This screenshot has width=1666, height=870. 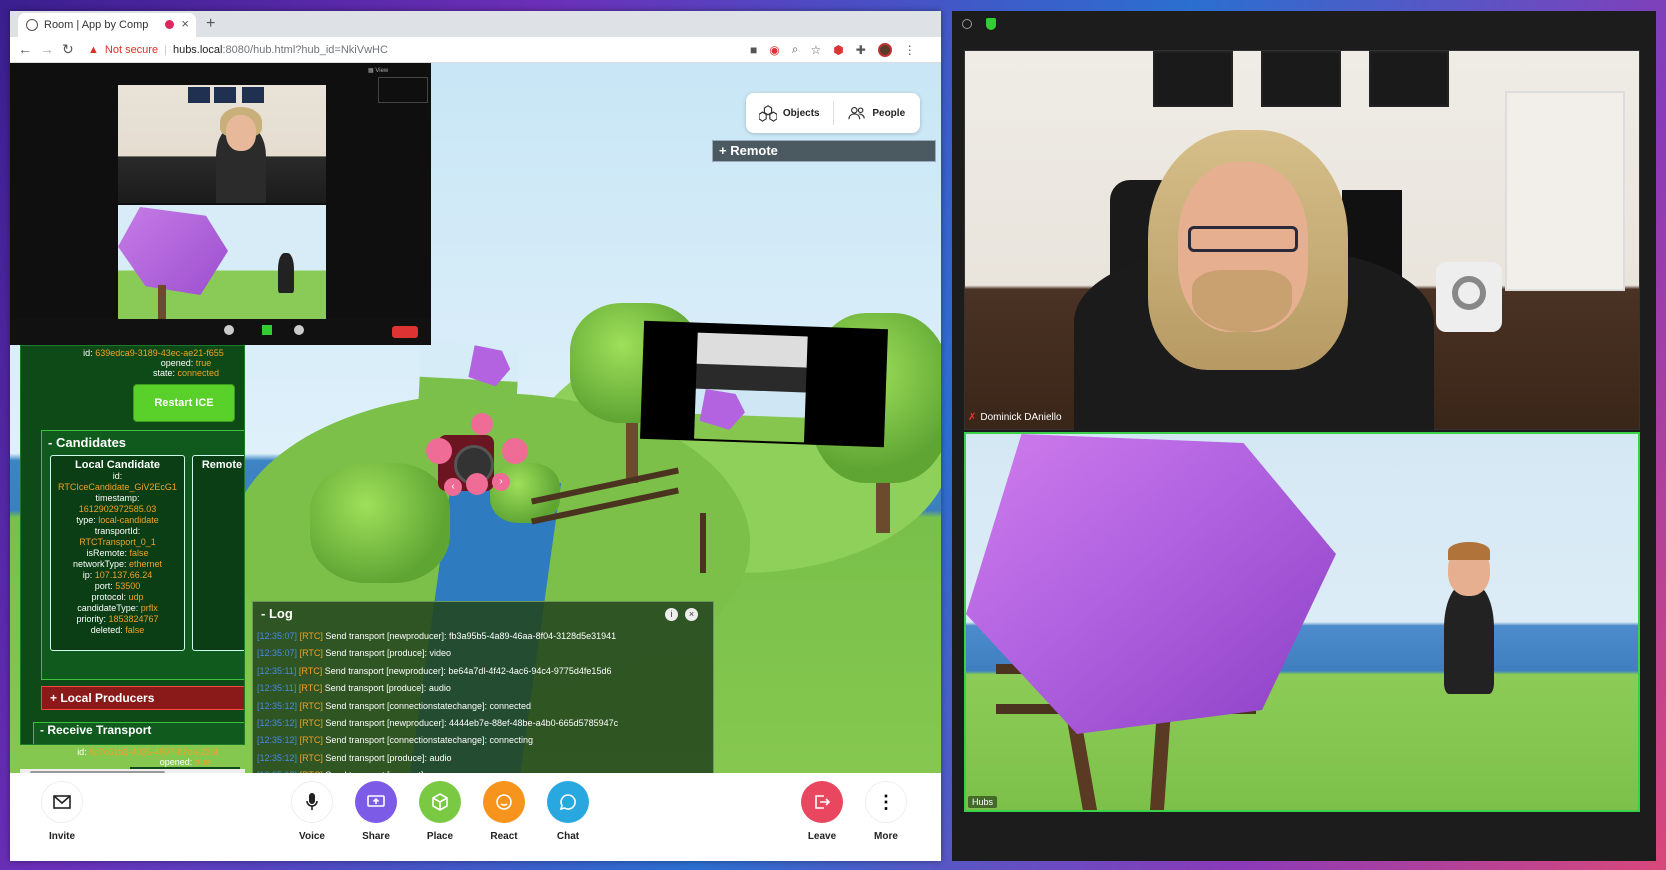 What do you see at coordinates (515, 451) in the screenshot?
I see `video-right-button` at bounding box center [515, 451].